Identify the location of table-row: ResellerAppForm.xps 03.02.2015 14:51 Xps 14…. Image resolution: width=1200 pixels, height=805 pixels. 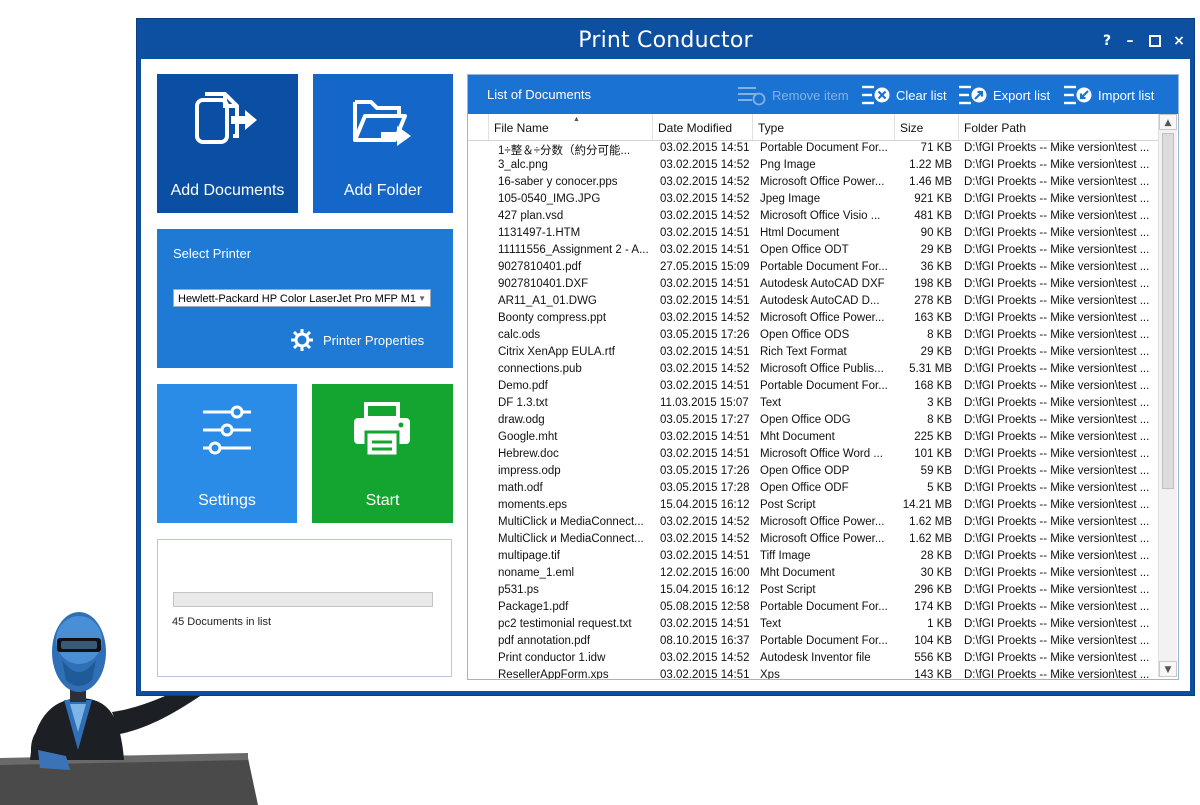
(813, 673).